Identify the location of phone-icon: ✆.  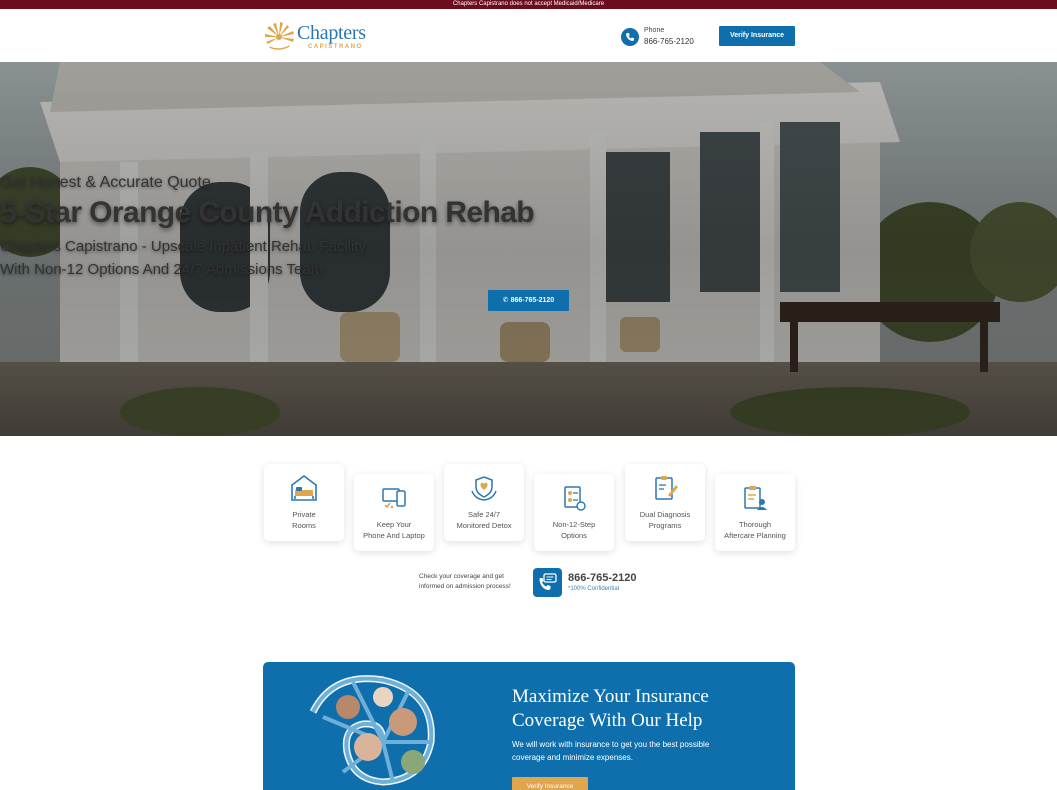
(505, 300).